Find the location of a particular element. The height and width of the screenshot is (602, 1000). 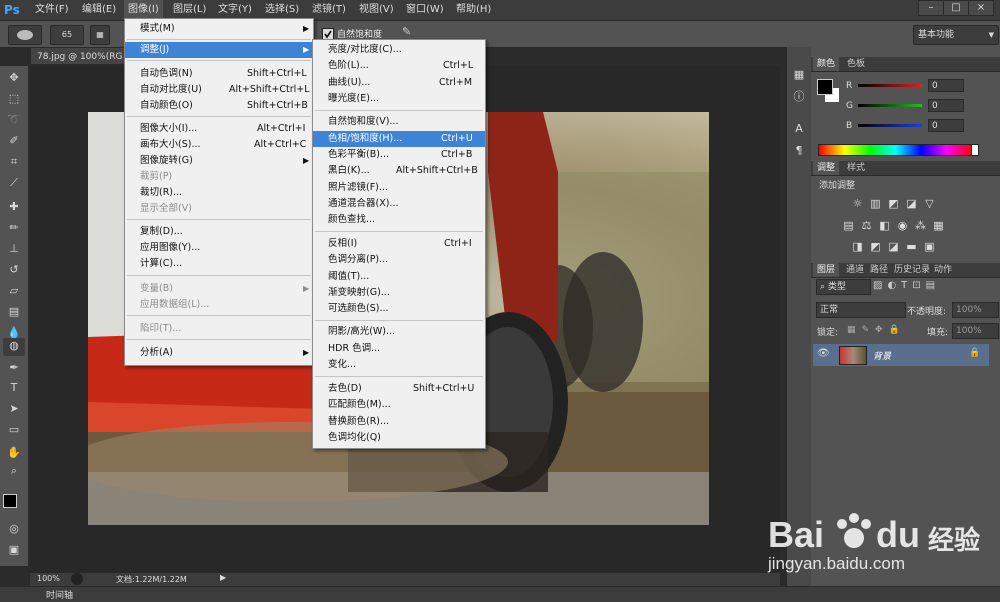

color-ramp is located at coordinates (895, 150).